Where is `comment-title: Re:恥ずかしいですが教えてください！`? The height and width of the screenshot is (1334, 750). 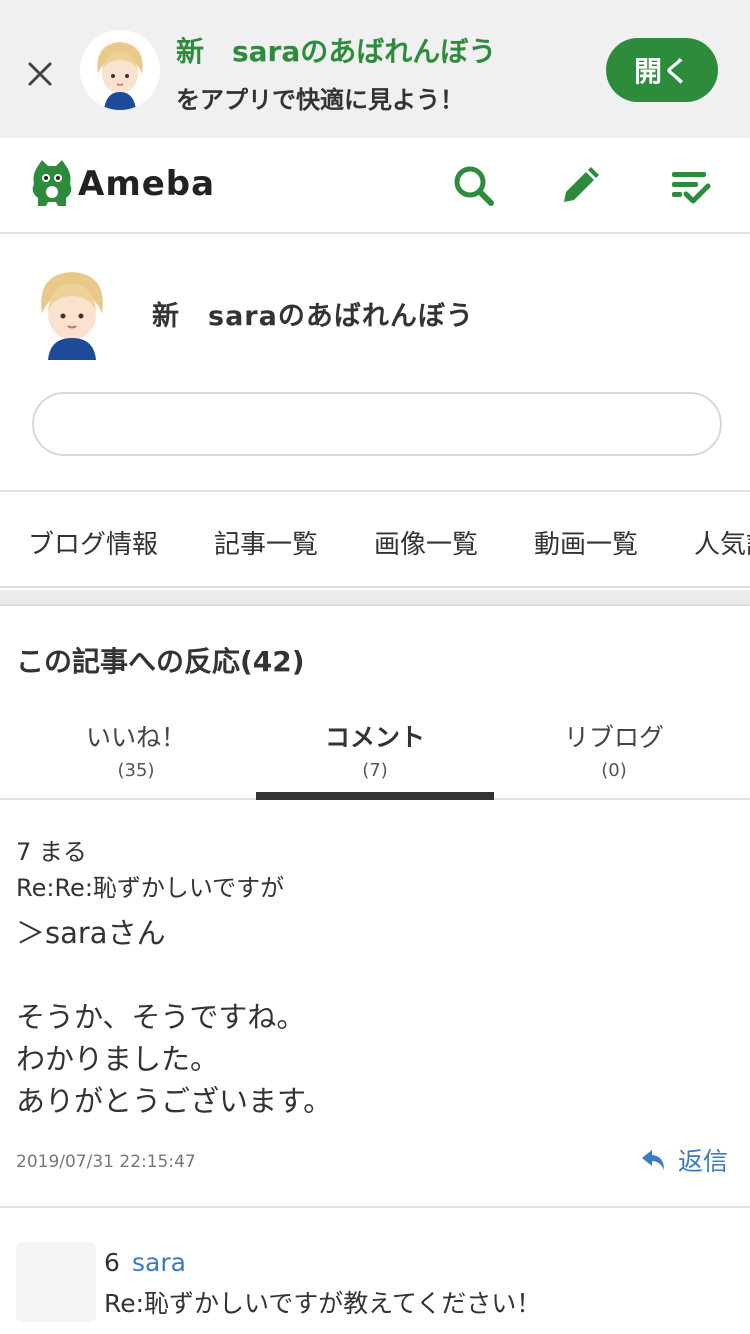
comment-title: Re:恥ずかしいですが教えてください！ is located at coordinates (323, 1303).